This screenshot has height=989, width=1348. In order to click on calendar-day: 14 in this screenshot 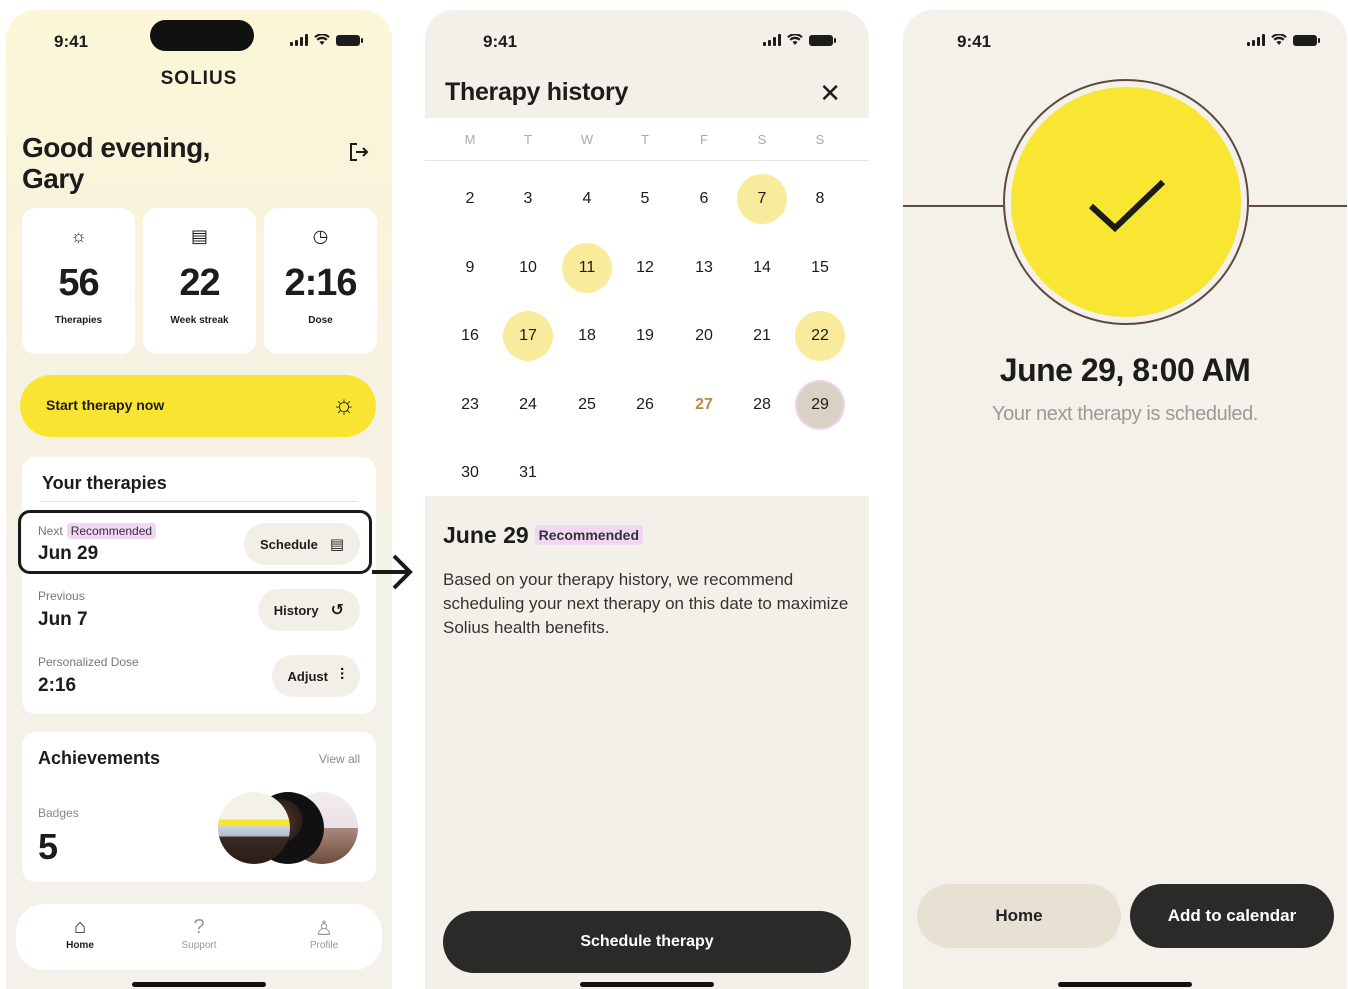, I will do `click(762, 268)`.